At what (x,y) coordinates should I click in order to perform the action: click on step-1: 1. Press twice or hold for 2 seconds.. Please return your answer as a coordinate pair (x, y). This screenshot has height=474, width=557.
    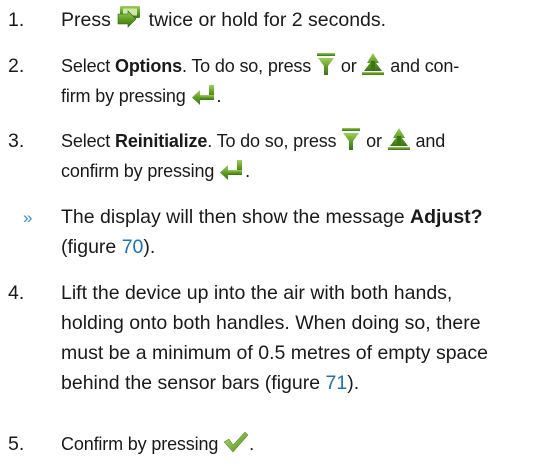
    Looking at the image, I should click on (278, 20).